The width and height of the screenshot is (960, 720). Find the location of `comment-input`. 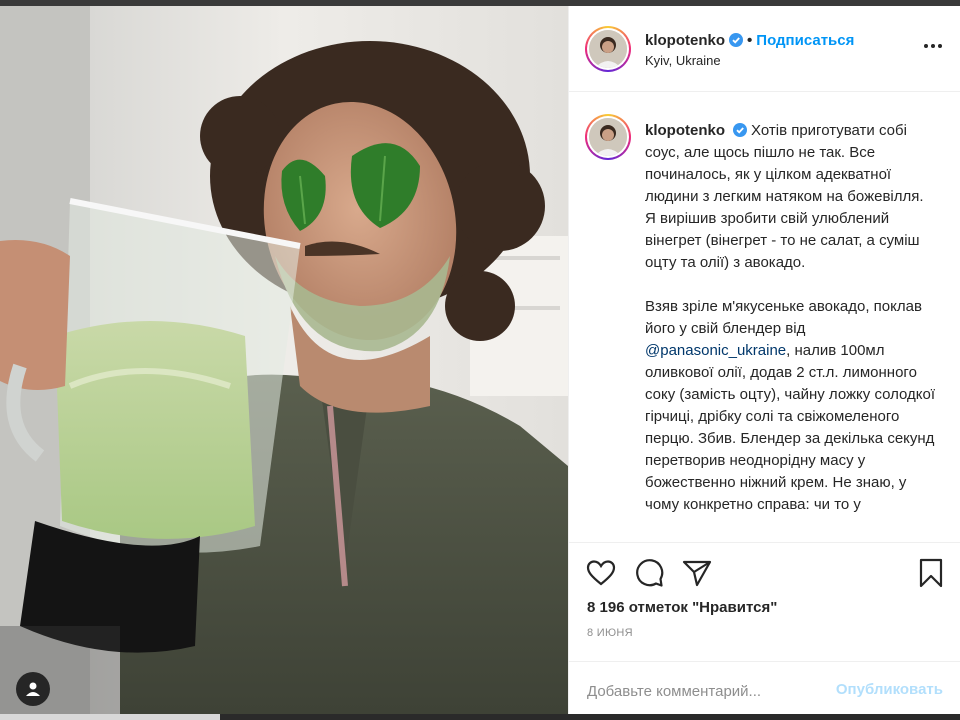

comment-input is located at coordinates (712, 691).